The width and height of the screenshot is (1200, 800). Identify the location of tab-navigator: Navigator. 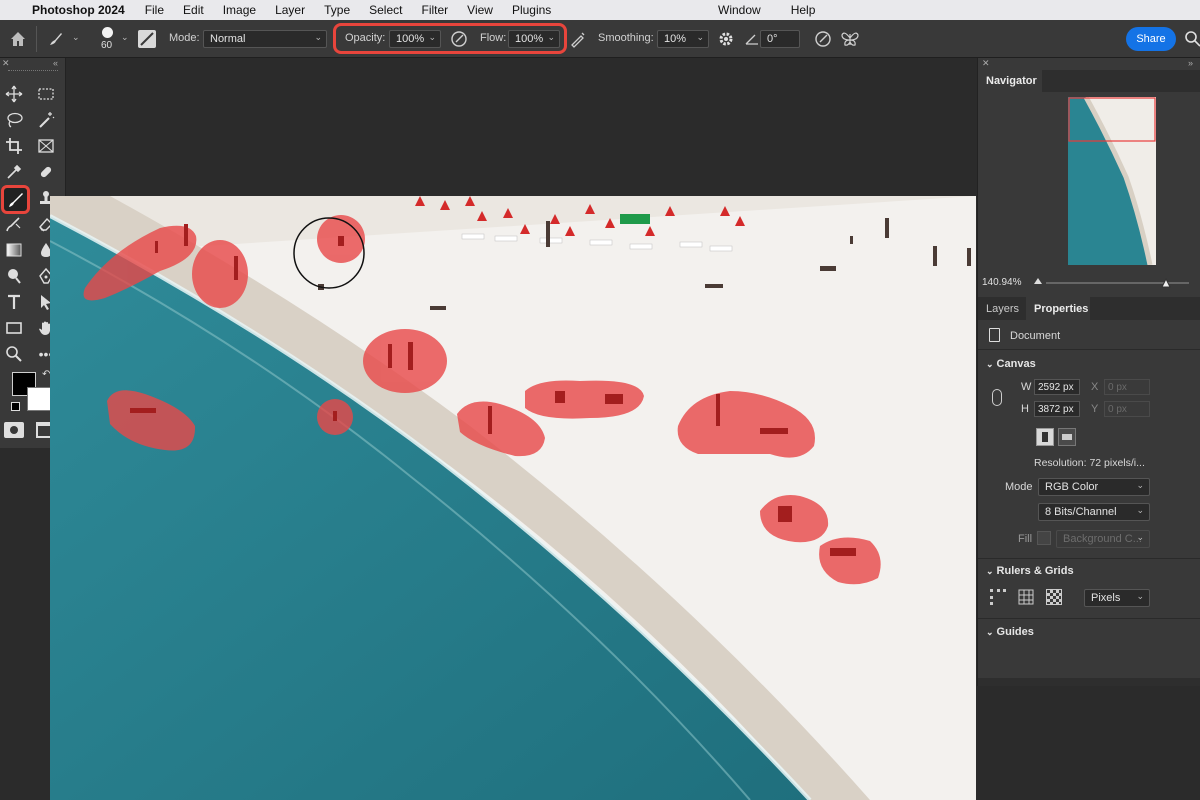
(1010, 81).